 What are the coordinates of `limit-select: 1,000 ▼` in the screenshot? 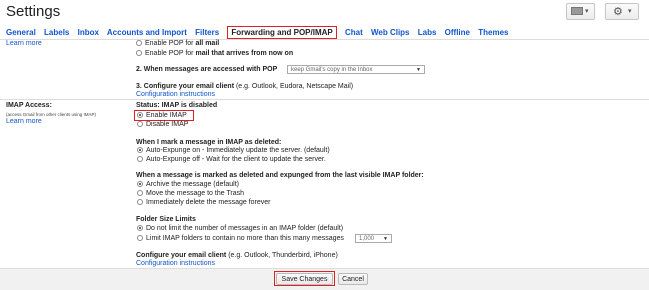 It's located at (373, 238).